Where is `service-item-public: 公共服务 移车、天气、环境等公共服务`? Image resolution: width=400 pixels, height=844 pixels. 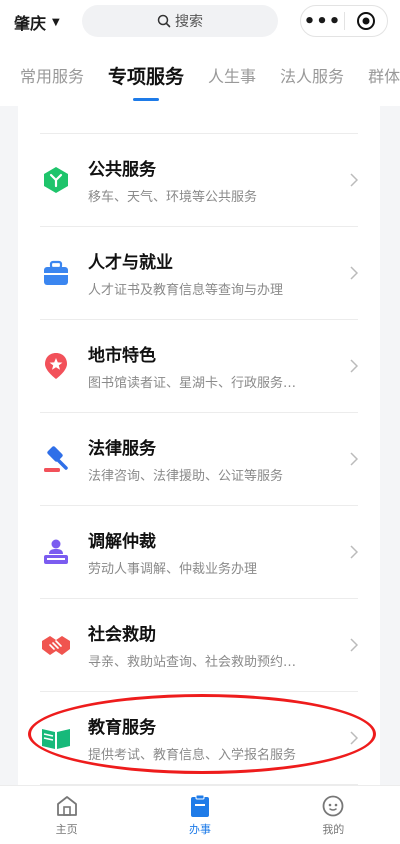
service-item-public: 公共服务 移车、天气、环境等公共服务 is located at coordinates (199, 180).